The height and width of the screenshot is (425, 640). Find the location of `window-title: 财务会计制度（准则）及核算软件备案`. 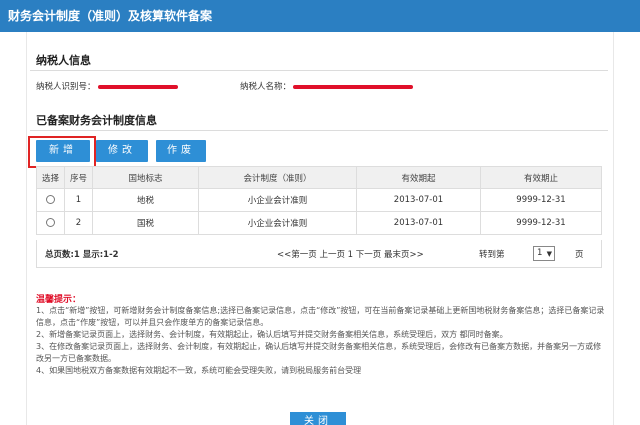

window-title: 财务会计制度（准则）及核算软件备案 is located at coordinates (320, 16).